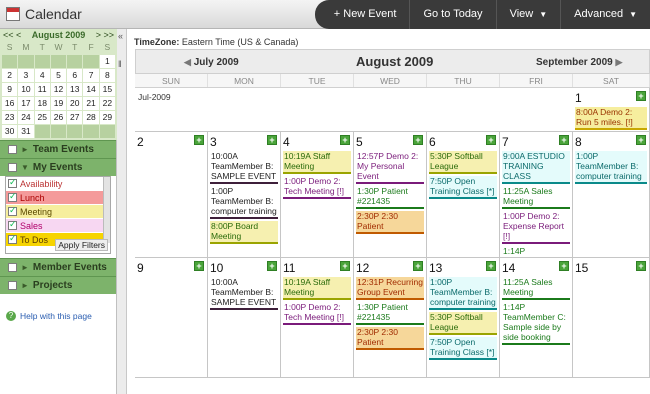  I want to click on day-number: 7, so click(505, 142).